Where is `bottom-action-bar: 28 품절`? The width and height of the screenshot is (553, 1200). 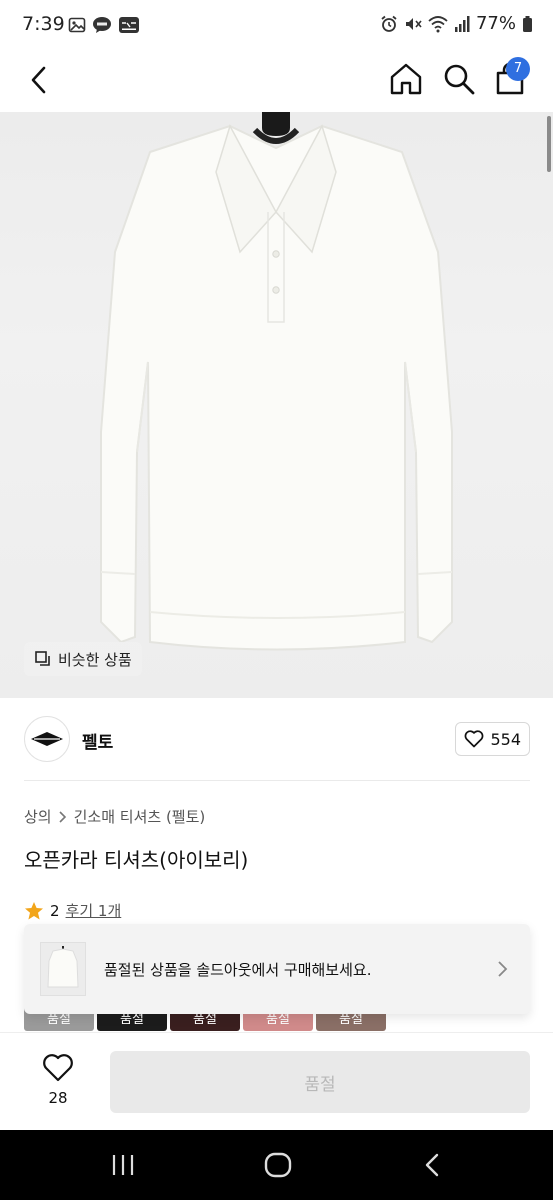
bottom-action-bar: 28 품절 is located at coordinates (276, 1081).